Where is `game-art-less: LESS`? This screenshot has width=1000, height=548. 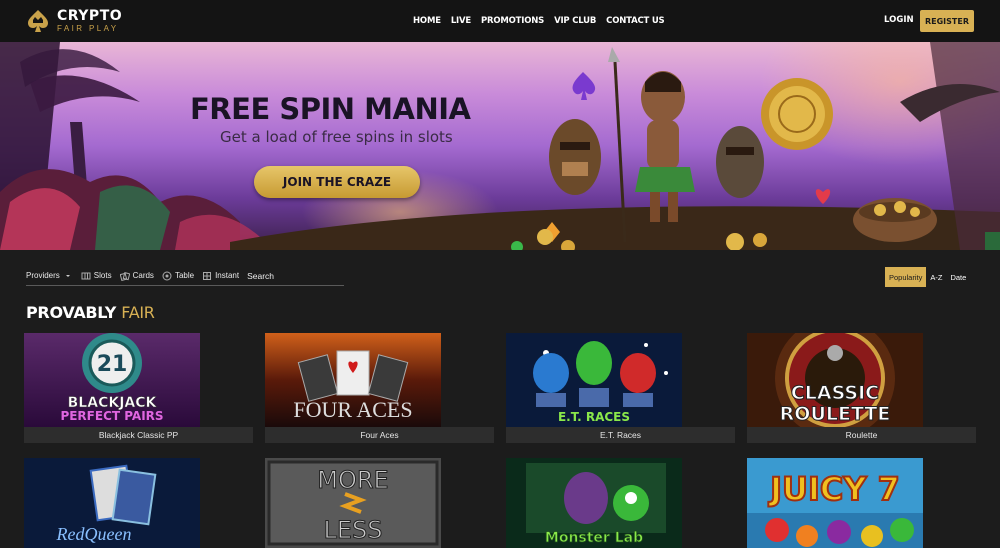 game-art-less: LESS is located at coordinates (352, 530).